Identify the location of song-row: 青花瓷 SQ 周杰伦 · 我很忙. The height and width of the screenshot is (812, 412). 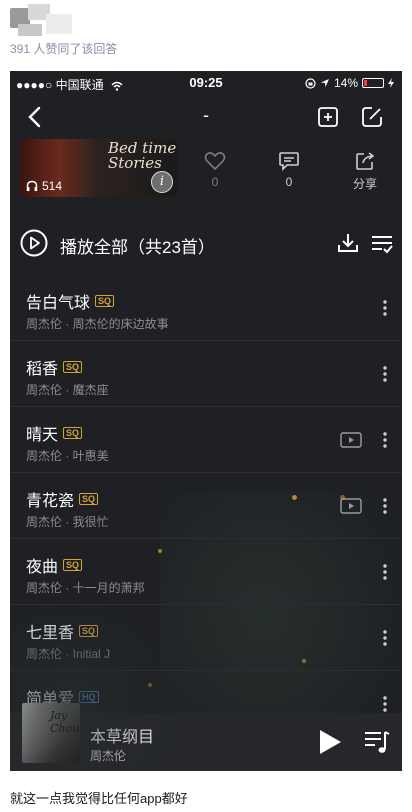
(206, 506).